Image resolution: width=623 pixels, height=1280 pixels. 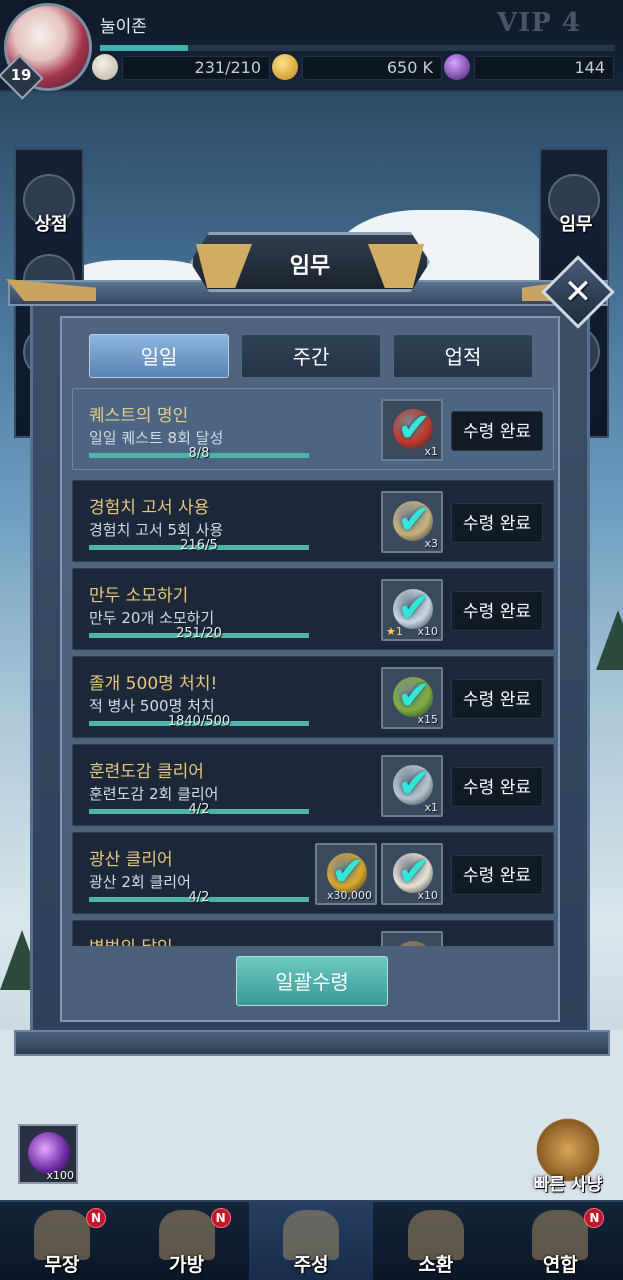 I want to click on quest-description: 경험치 고서 5회 사용, so click(x=156, y=530).